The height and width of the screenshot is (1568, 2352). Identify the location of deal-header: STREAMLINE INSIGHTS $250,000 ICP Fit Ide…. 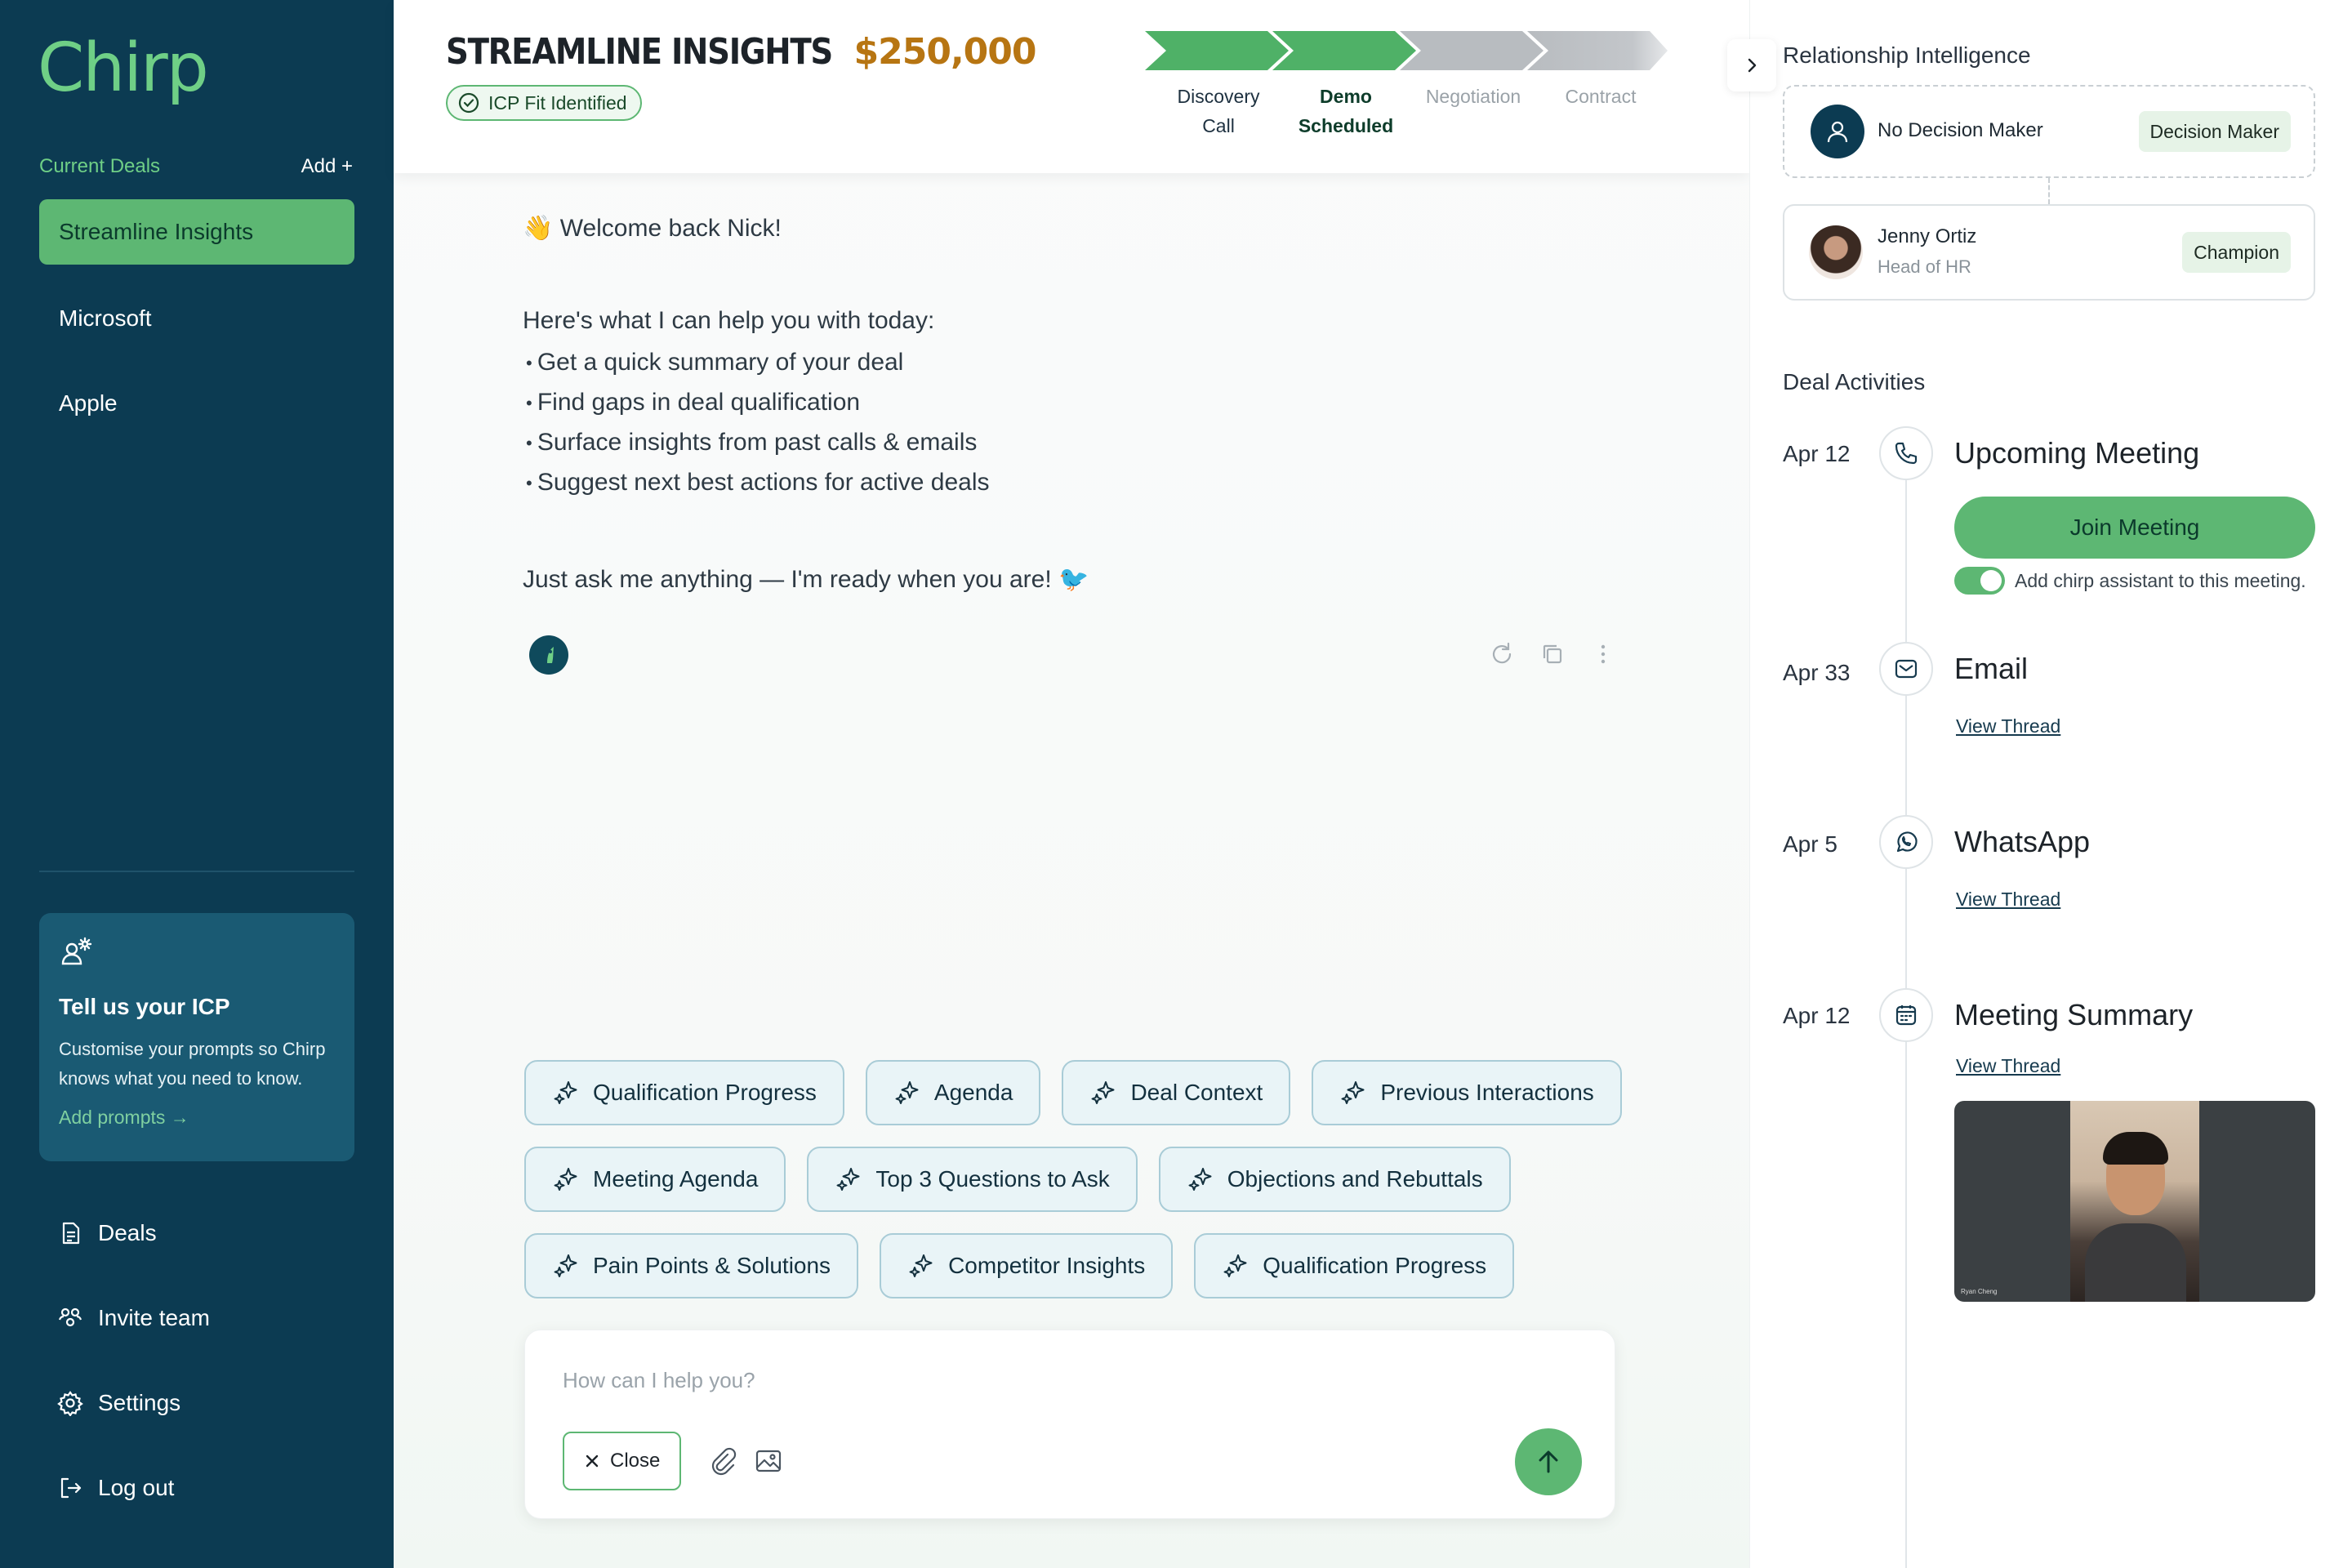
(1071, 86).